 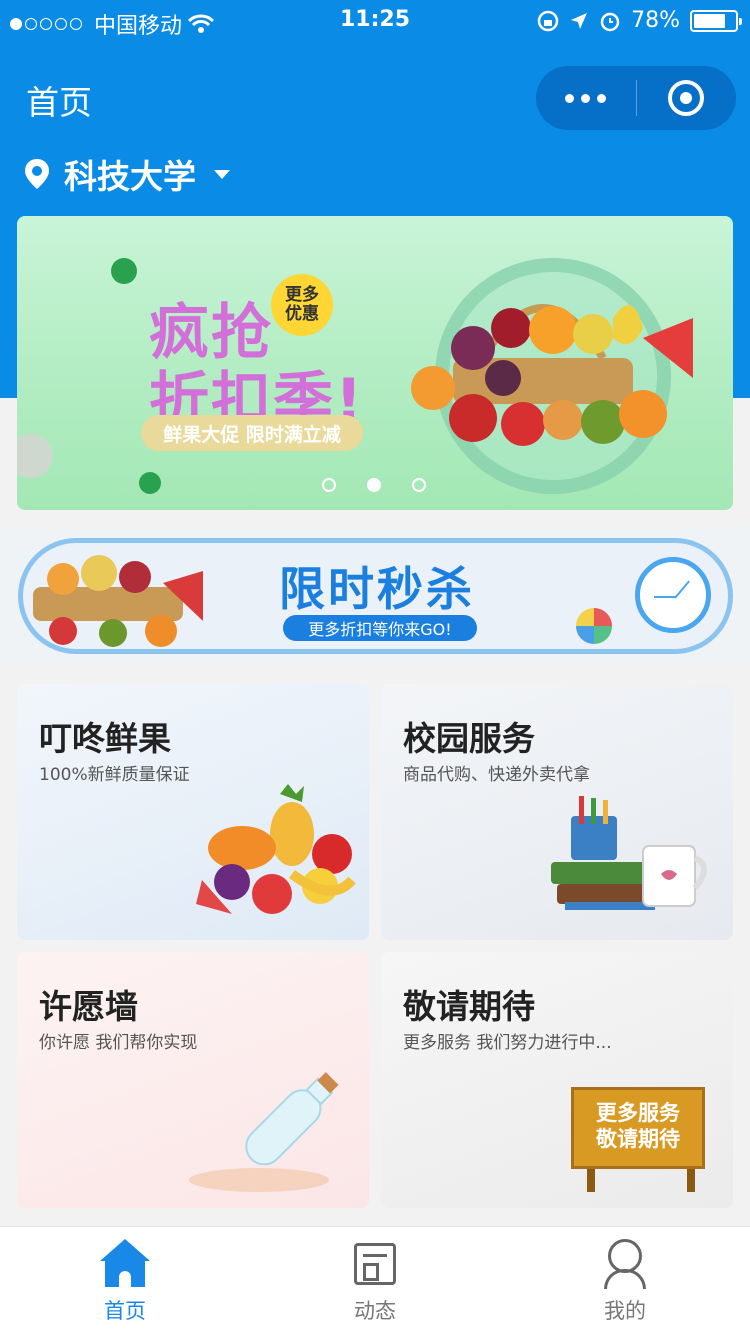 What do you see at coordinates (625, 1311) in the screenshot?
I see `tab-label: 我的` at bounding box center [625, 1311].